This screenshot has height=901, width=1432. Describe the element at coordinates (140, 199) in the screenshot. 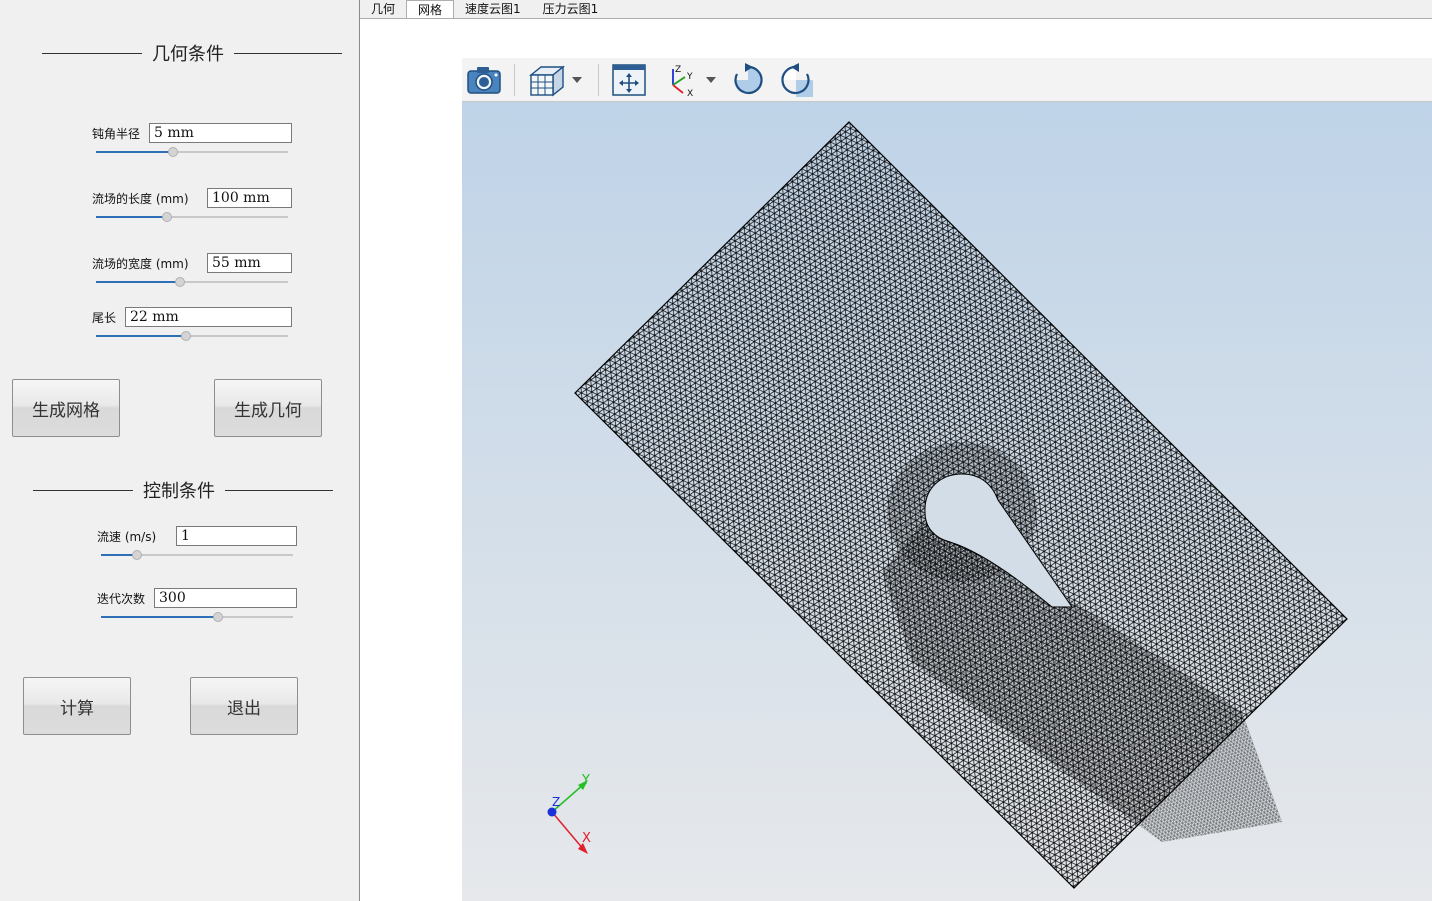

I see `field-length-label: 流场的长度 (mm)` at that location.